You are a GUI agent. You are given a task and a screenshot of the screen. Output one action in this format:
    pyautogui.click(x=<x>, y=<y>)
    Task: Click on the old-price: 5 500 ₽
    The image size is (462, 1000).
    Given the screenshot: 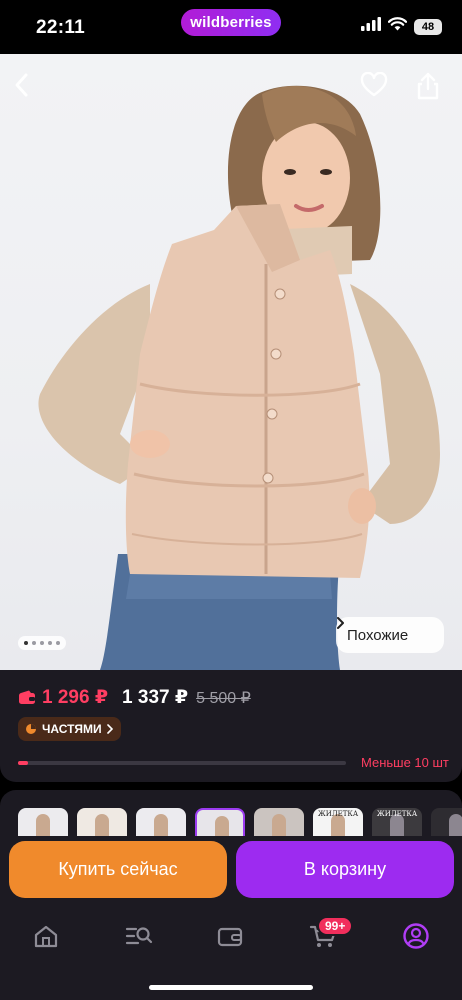 What is the action you would take?
    pyautogui.click(x=223, y=698)
    